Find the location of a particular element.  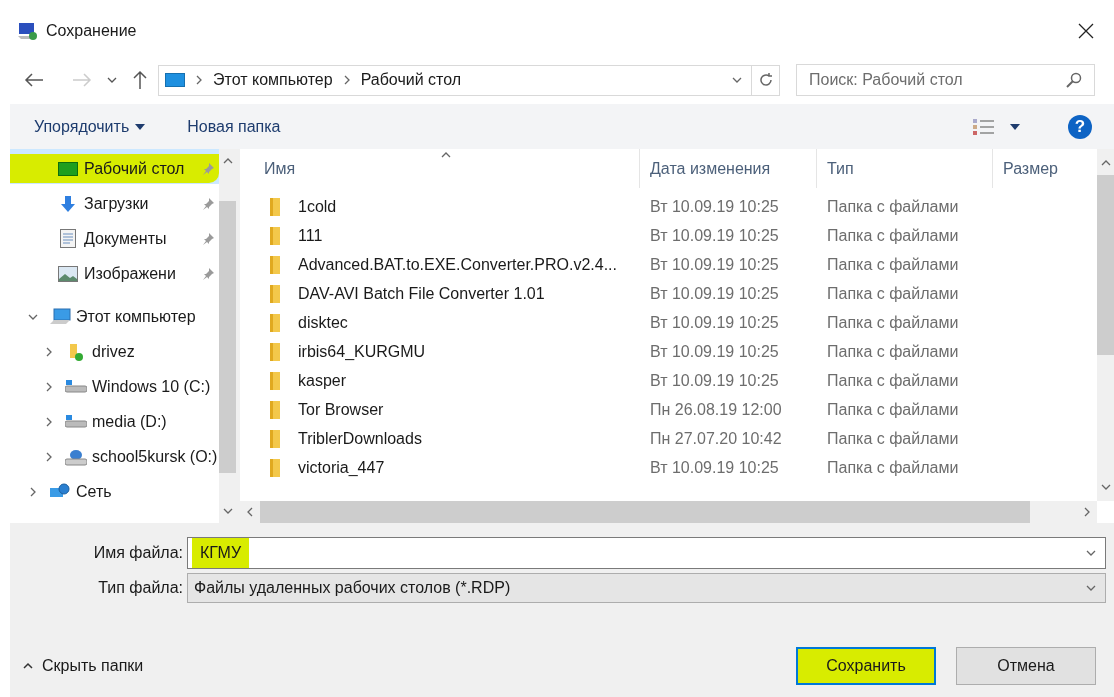

file-name: kasper is located at coordinates (322, 380).